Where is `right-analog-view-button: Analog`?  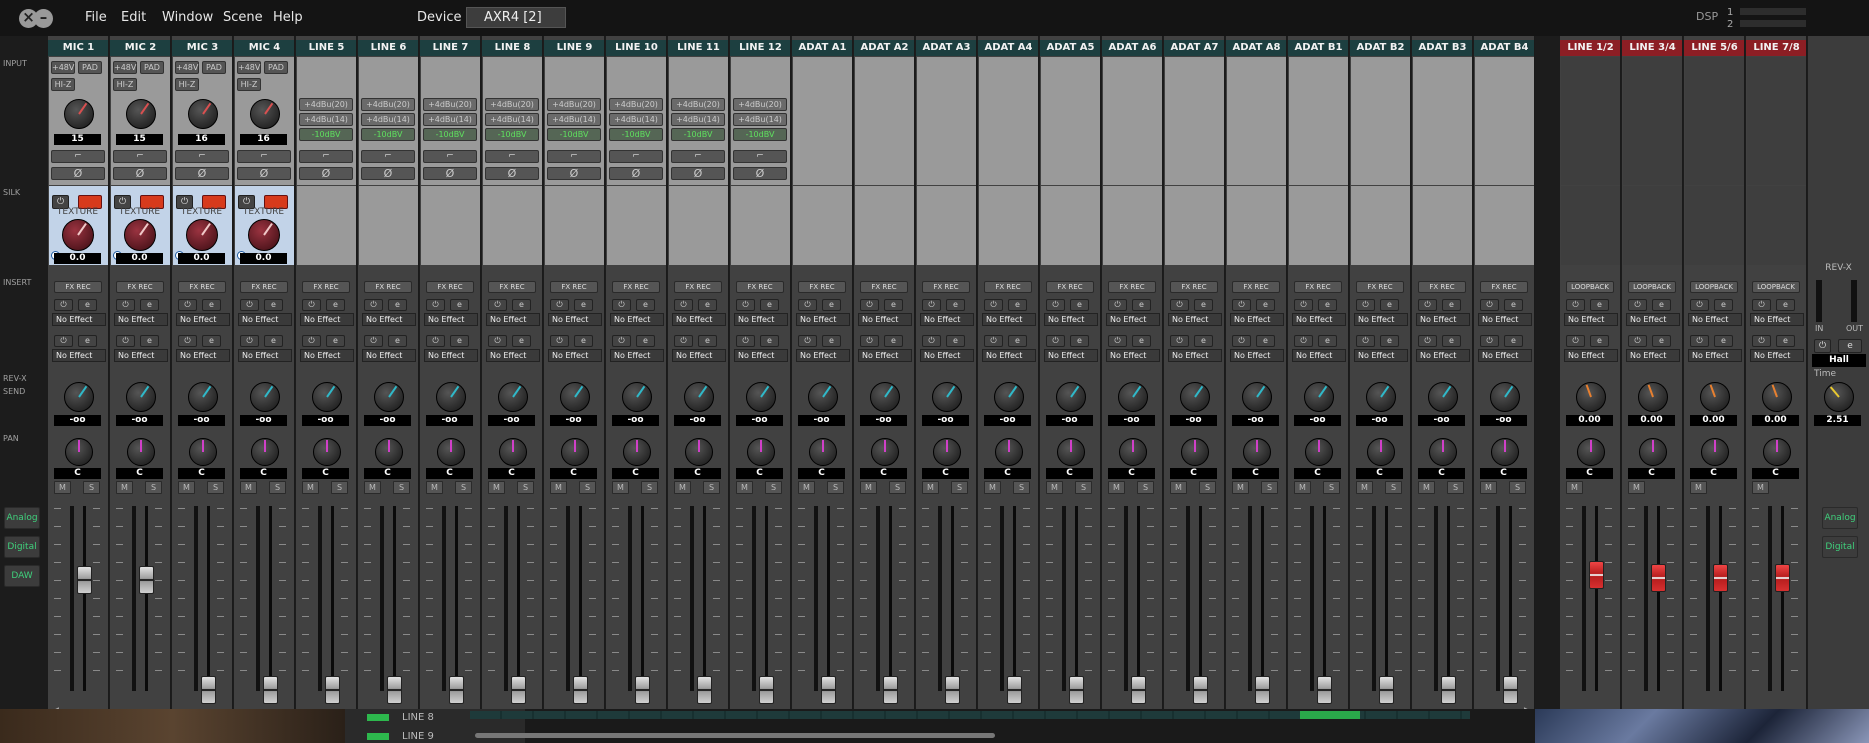 right-analog-view-button: Analog is located at coordinates (1840, 518).